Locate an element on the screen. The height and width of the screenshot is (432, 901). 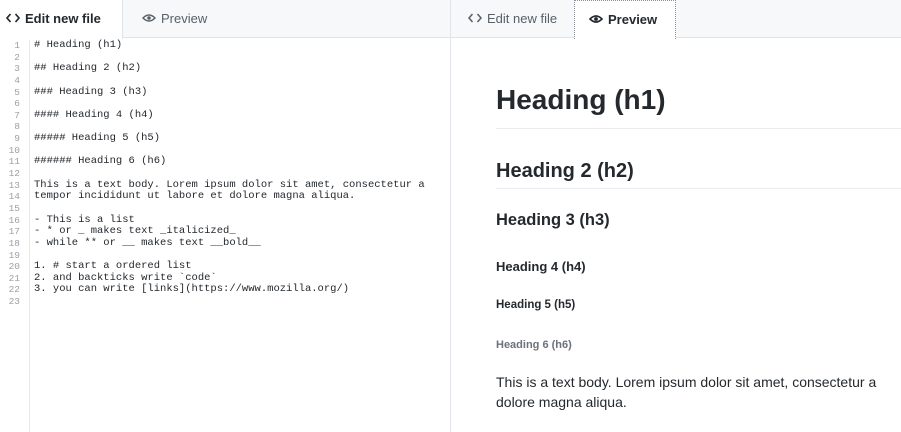
code-line: 4 is located at coordinates (225, 80).